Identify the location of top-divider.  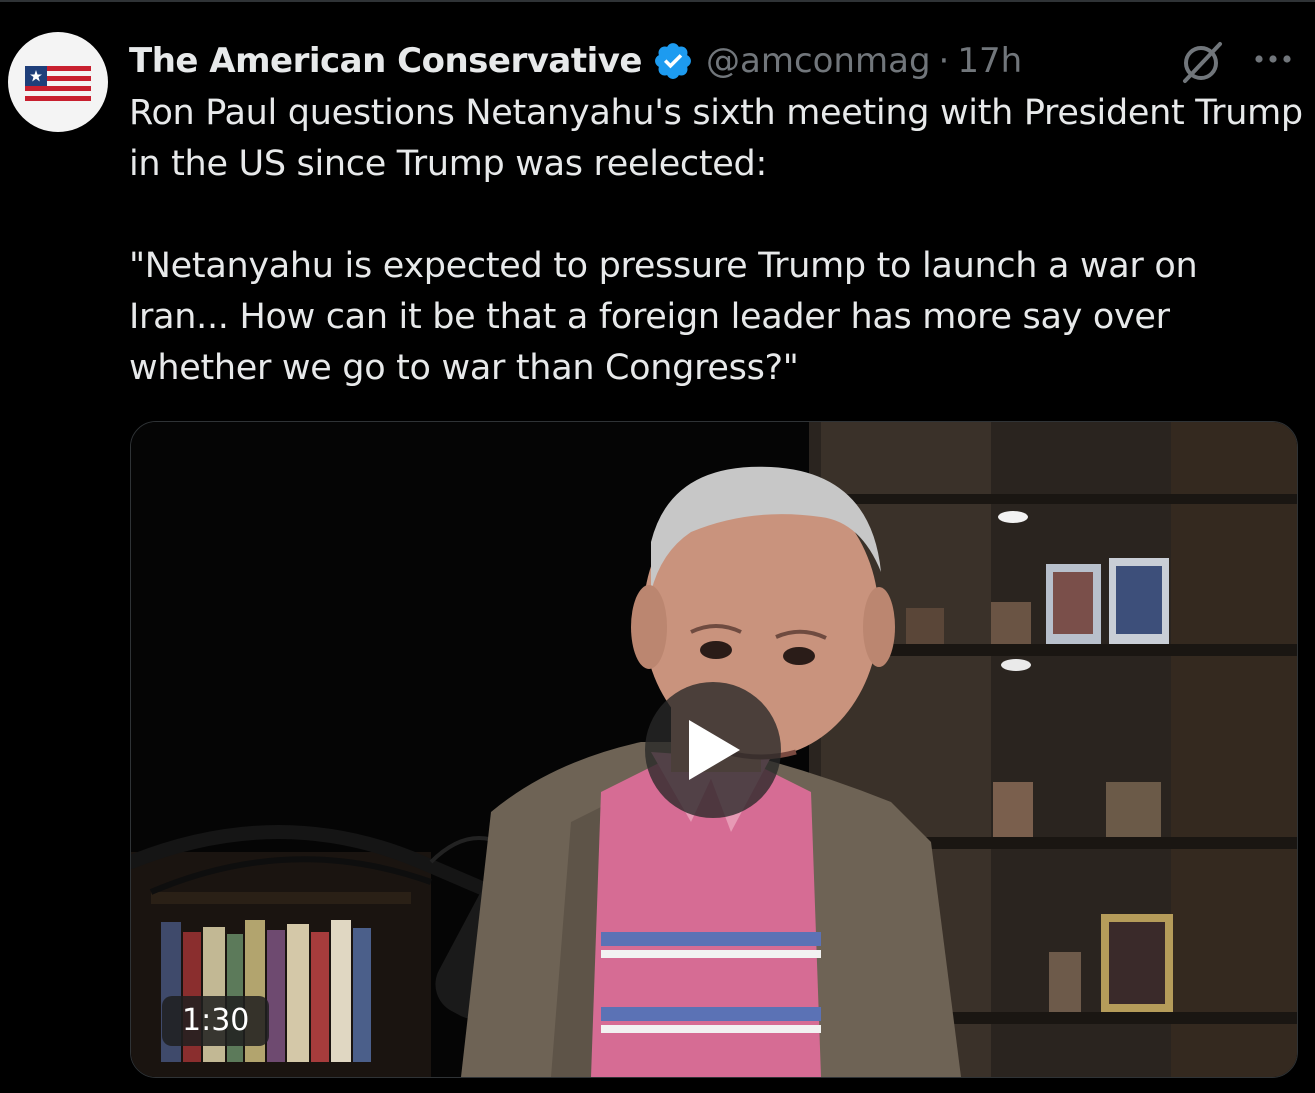
(657, 1).